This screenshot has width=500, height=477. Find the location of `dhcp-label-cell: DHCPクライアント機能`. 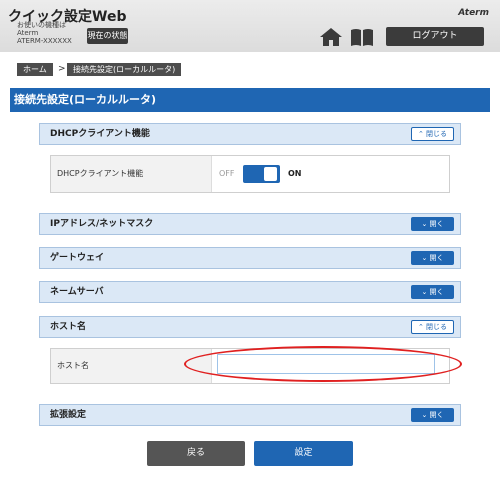

dhcp-label-cell: DHCPクライアント機能 is located at coordinates (131, 174).